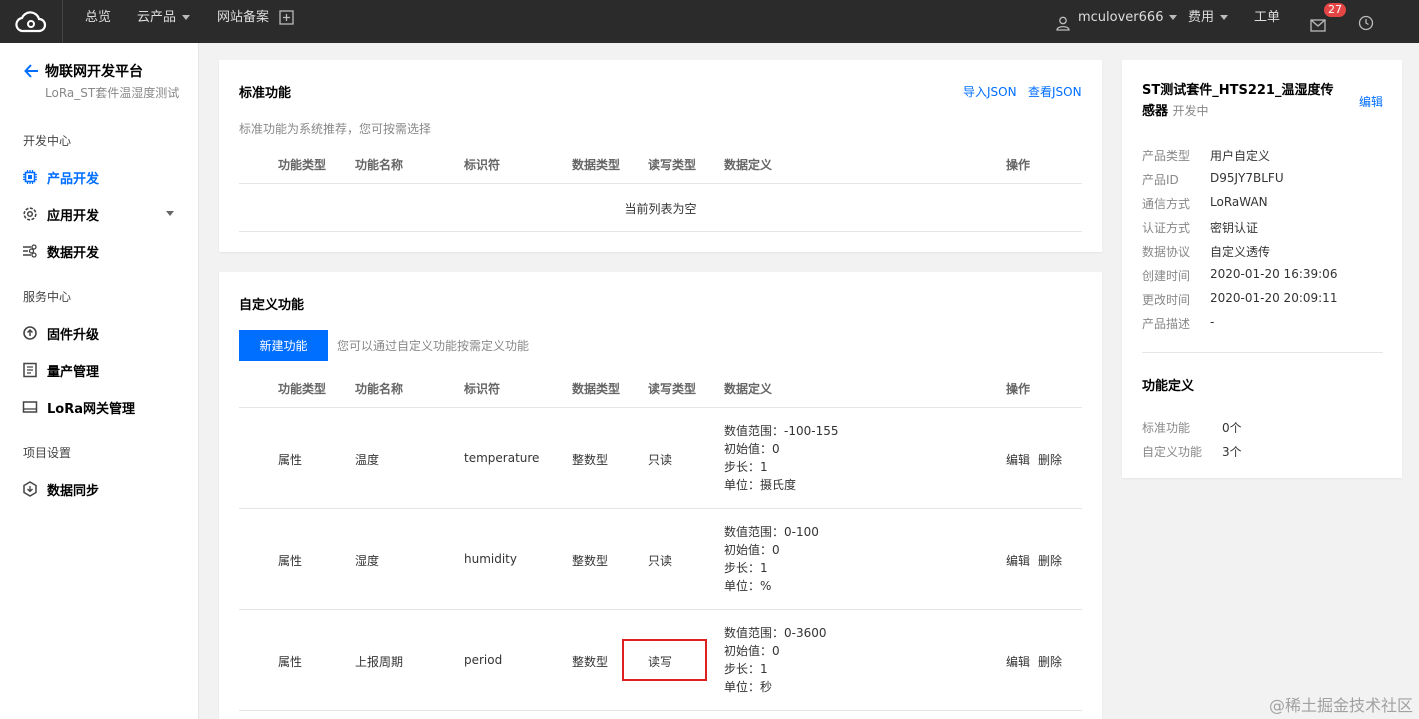 This screenshot has height=719, width=1419. What do you see at coordinates (709, 21) in the screenshot?
I see `top-bar: 总览 云产品 网站备案 mculover666 费用 工单 27` at bounding box center [709, 21].